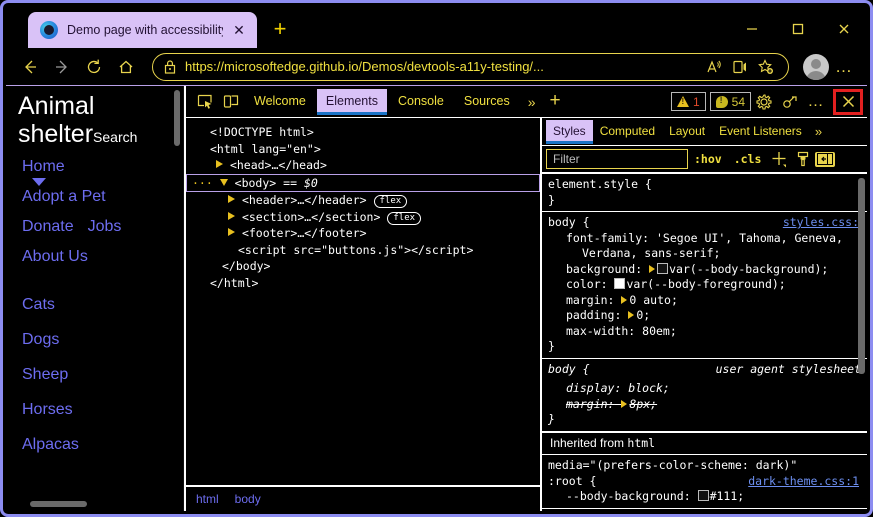  I want to click on styles-vertical-scrollbar, so click(861, 276).